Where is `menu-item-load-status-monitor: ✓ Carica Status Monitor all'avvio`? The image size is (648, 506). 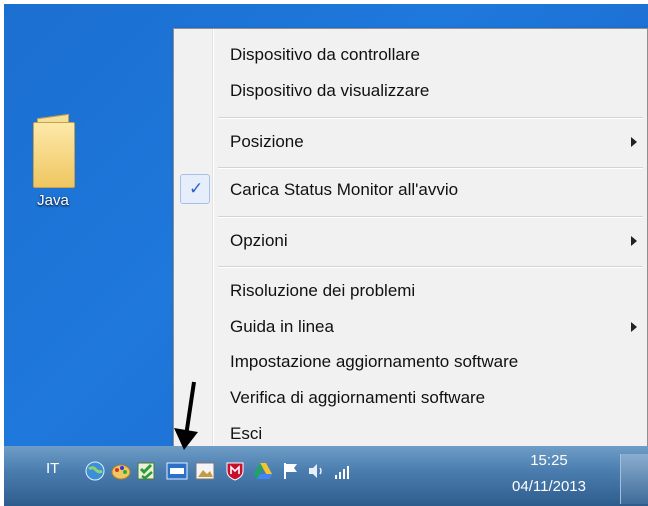 menu-item-load-status-monitor: ✓ Carica Status Monitor all'avvio is located at coordinates (410, 189).